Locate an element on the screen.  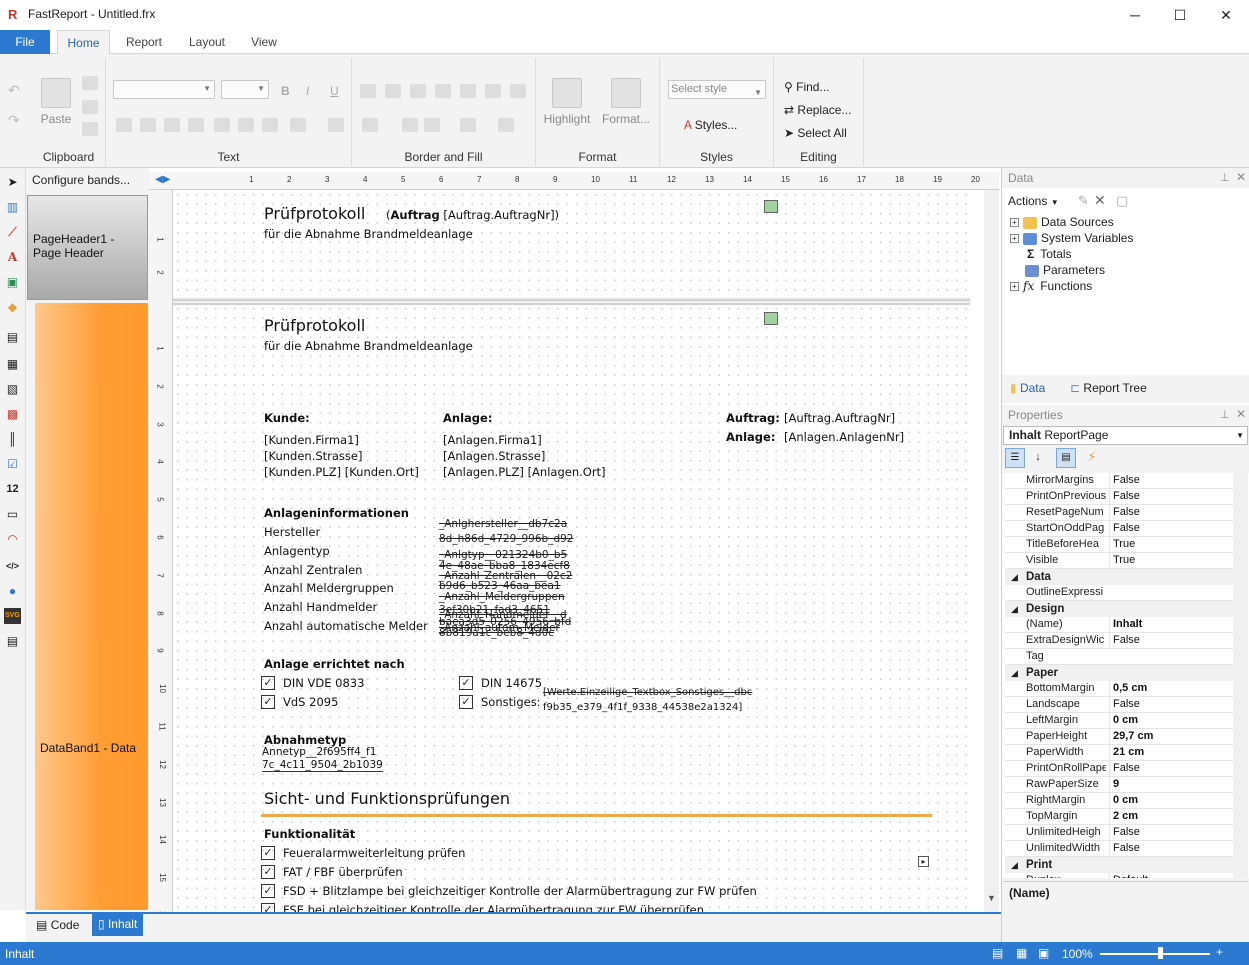
shadow-icon is located at coordinates (410, 125).